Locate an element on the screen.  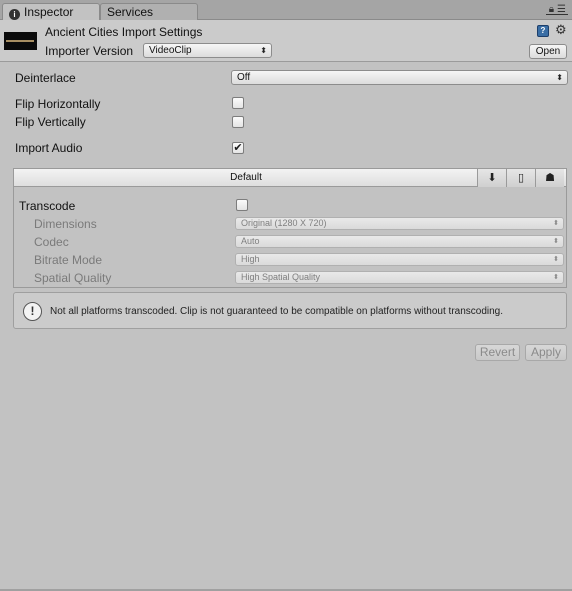
flip-vertically-checkbox is located at coordinates (238, 122).